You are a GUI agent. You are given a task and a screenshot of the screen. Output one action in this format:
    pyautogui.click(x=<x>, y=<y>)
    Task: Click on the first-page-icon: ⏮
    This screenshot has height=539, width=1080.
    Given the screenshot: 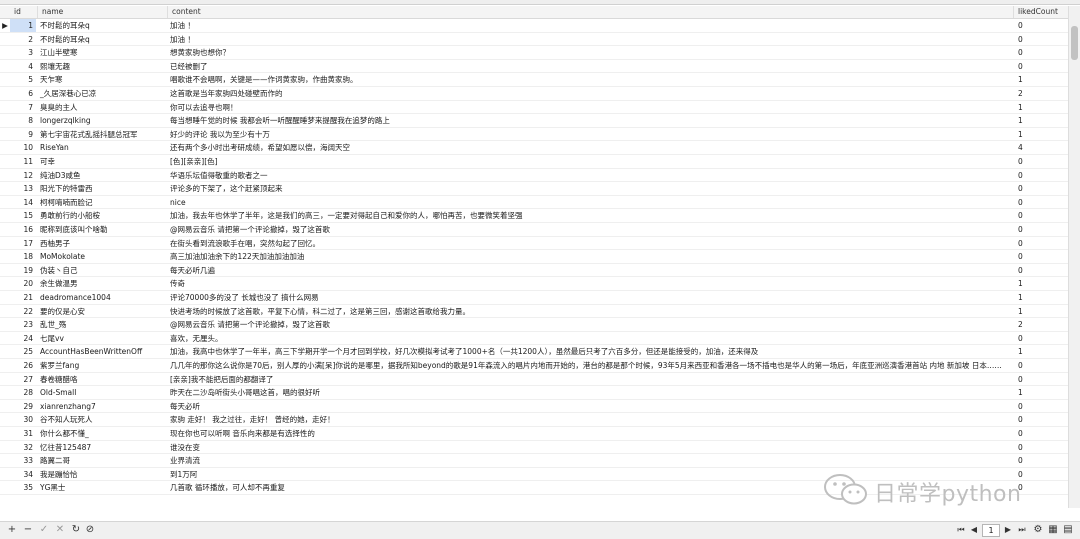 What is the action you would take?
    pyautogui.click(x=961, y=530)
    